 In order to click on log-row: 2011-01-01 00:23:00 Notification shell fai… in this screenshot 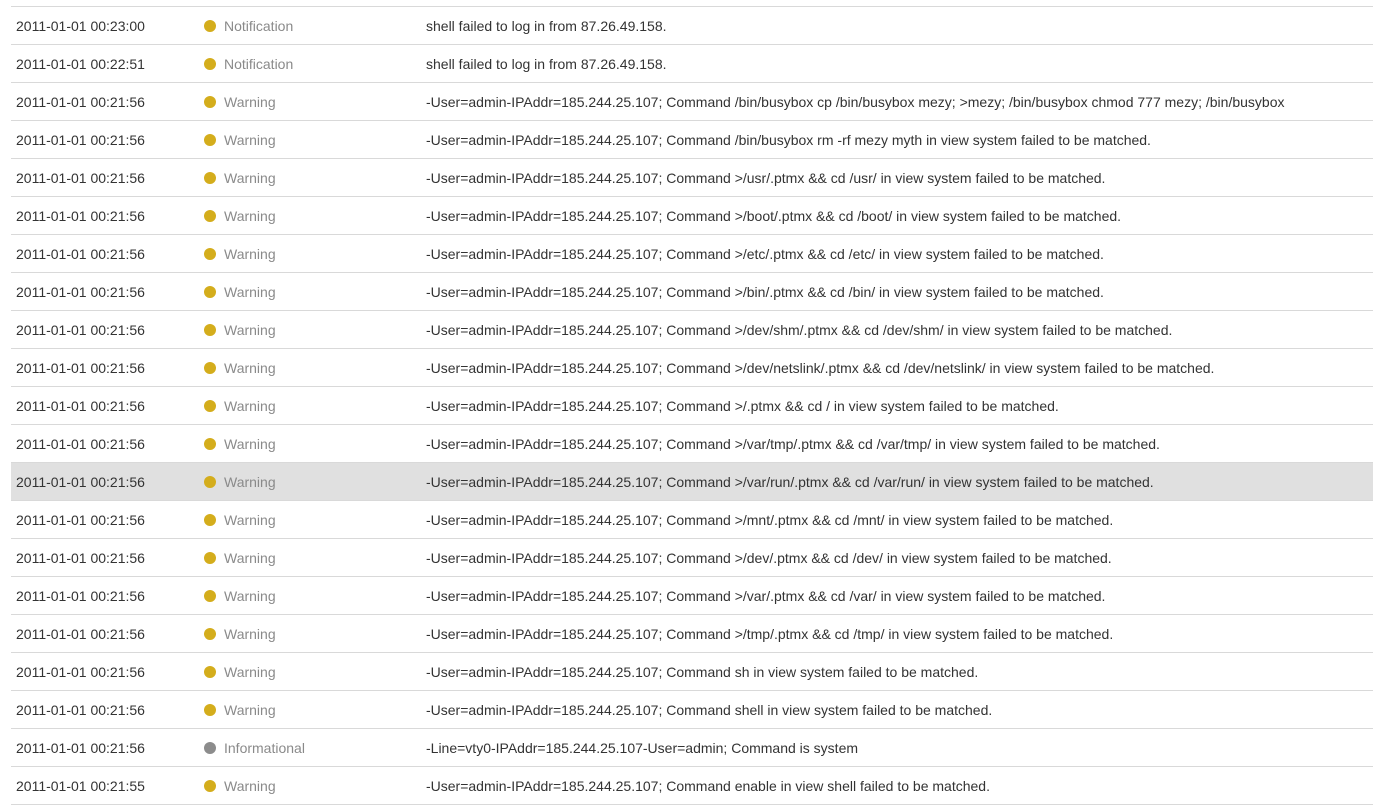, I will do `click(692, 26)`.